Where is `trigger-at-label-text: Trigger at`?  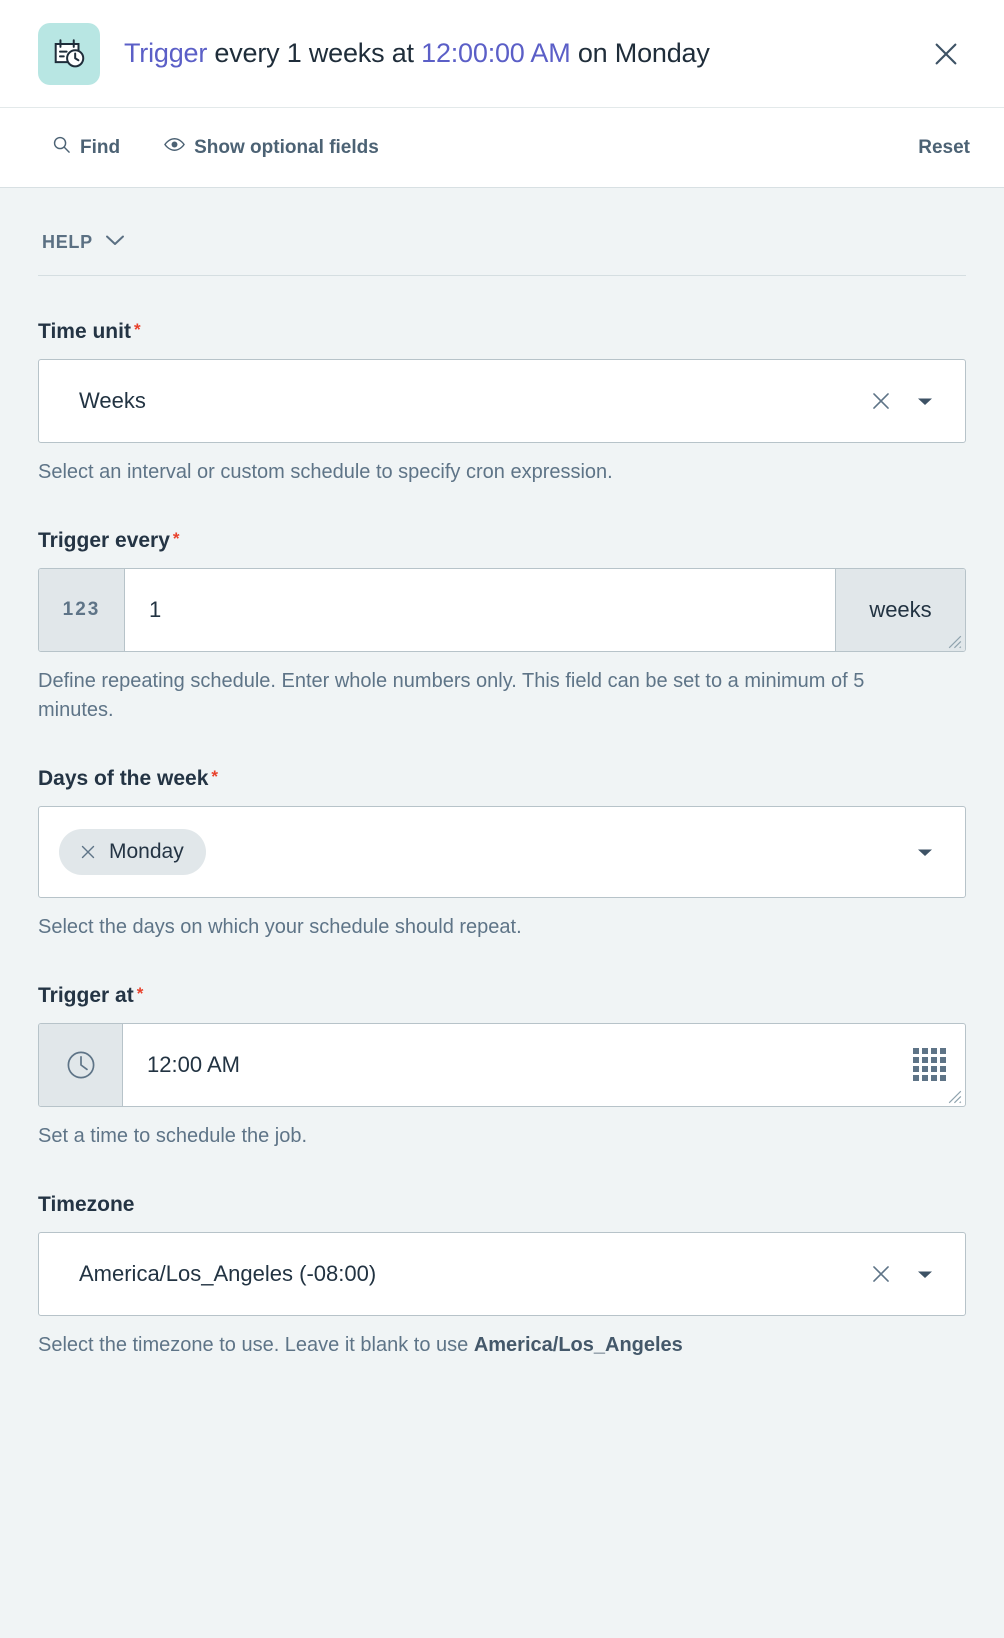
trigger-at-label-text: Trigger at is located at coordinates (86, 996).